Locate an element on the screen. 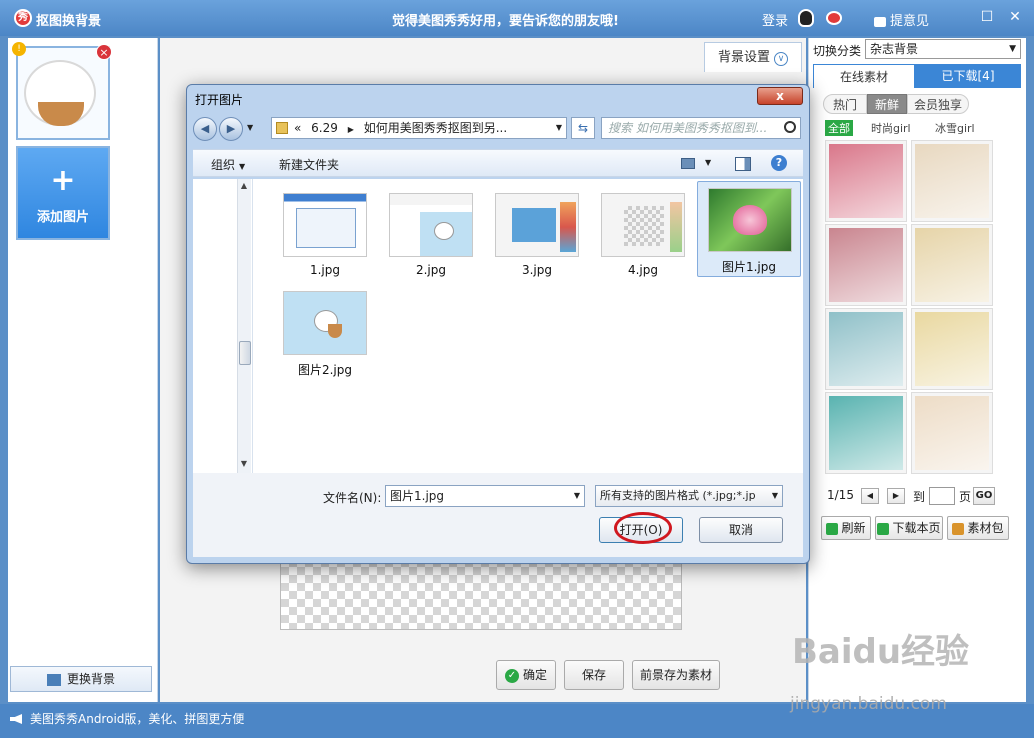  filename-input: 图片1.jpg ▼ is located at coordinates (485, 496).